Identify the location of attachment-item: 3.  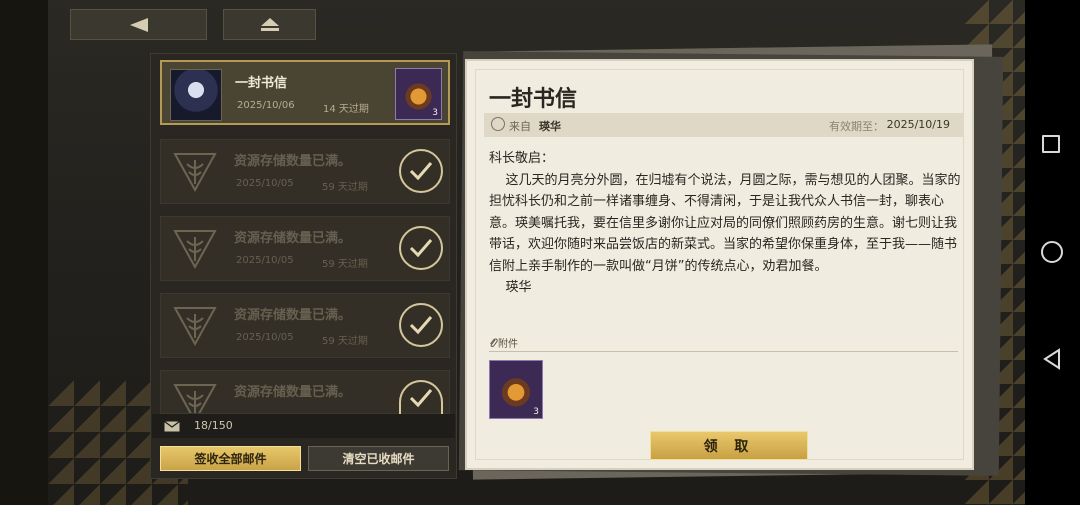
(516, 389).